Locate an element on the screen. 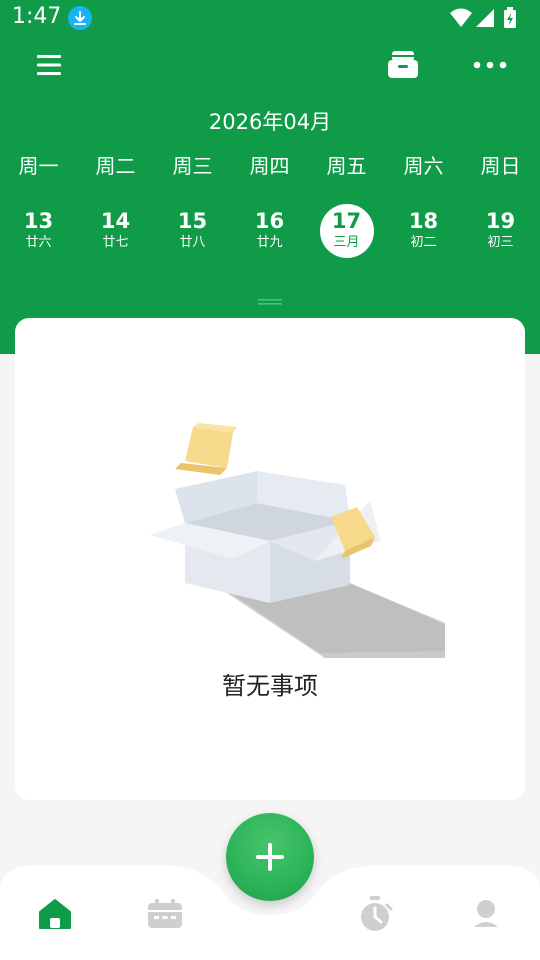 This screenshot has width=540, height=960. day-lunar: 初二 is located at coordinates (423, 242).